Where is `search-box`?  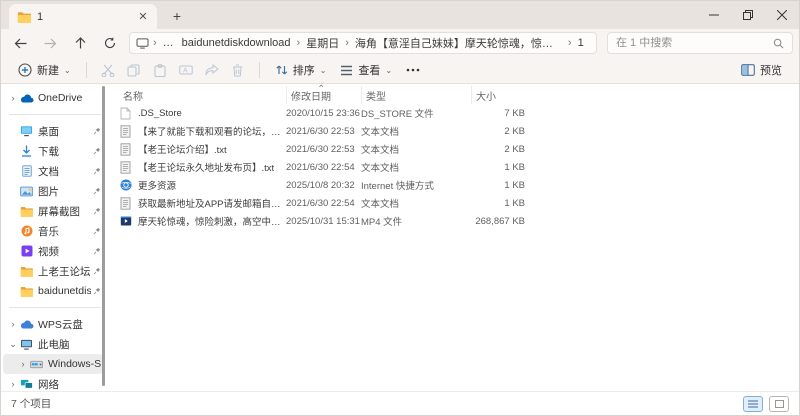 search-box is located at coordinates (700, 43).